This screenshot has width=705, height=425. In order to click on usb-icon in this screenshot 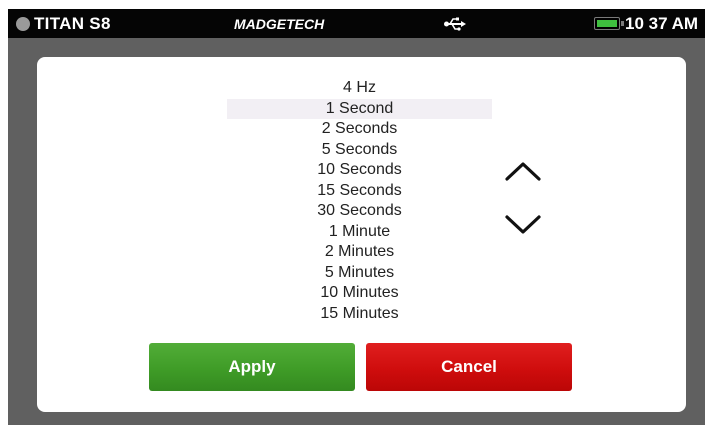, I will do `click(455, 24)`.